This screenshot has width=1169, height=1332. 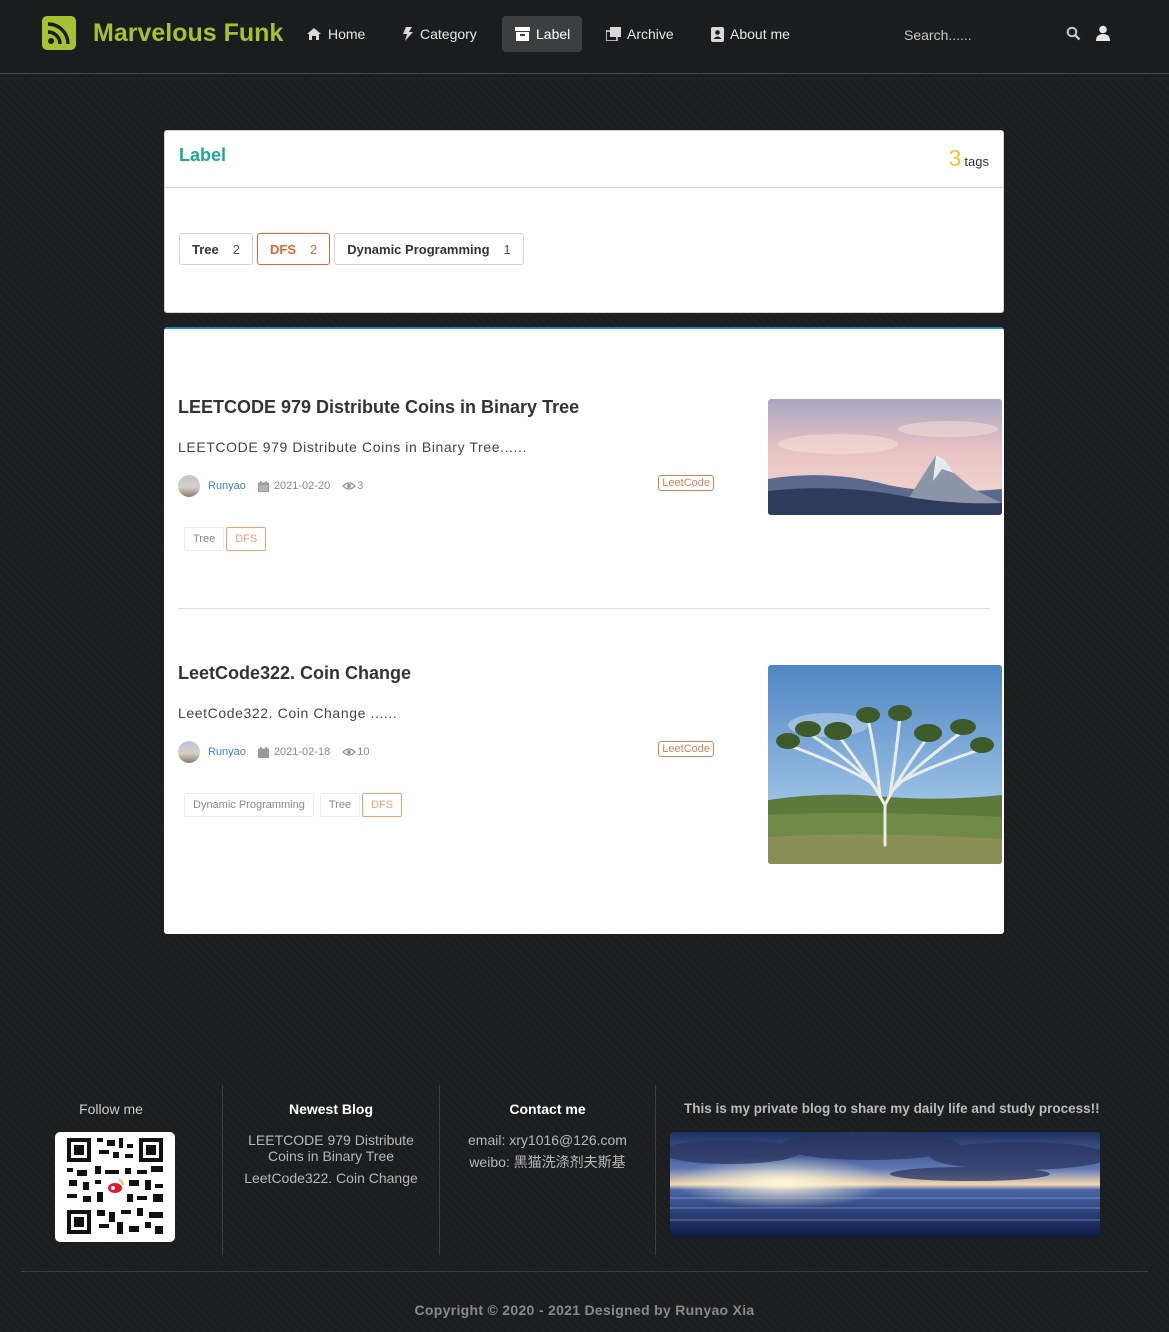 What do you see at coordinates (448, 34) in the screenshot?
I see `nav-category-label: Category` at bounding box center [448, 34].